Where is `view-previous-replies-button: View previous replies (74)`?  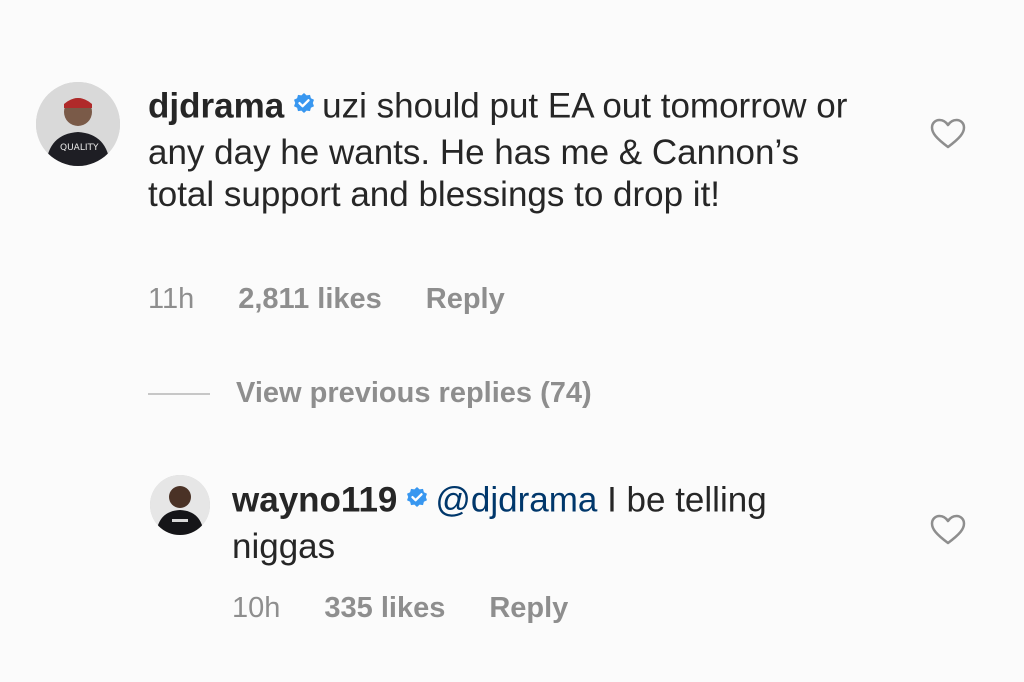
view-previous-replies-button: View previous replies (74) is located at coordinates (370, 393).